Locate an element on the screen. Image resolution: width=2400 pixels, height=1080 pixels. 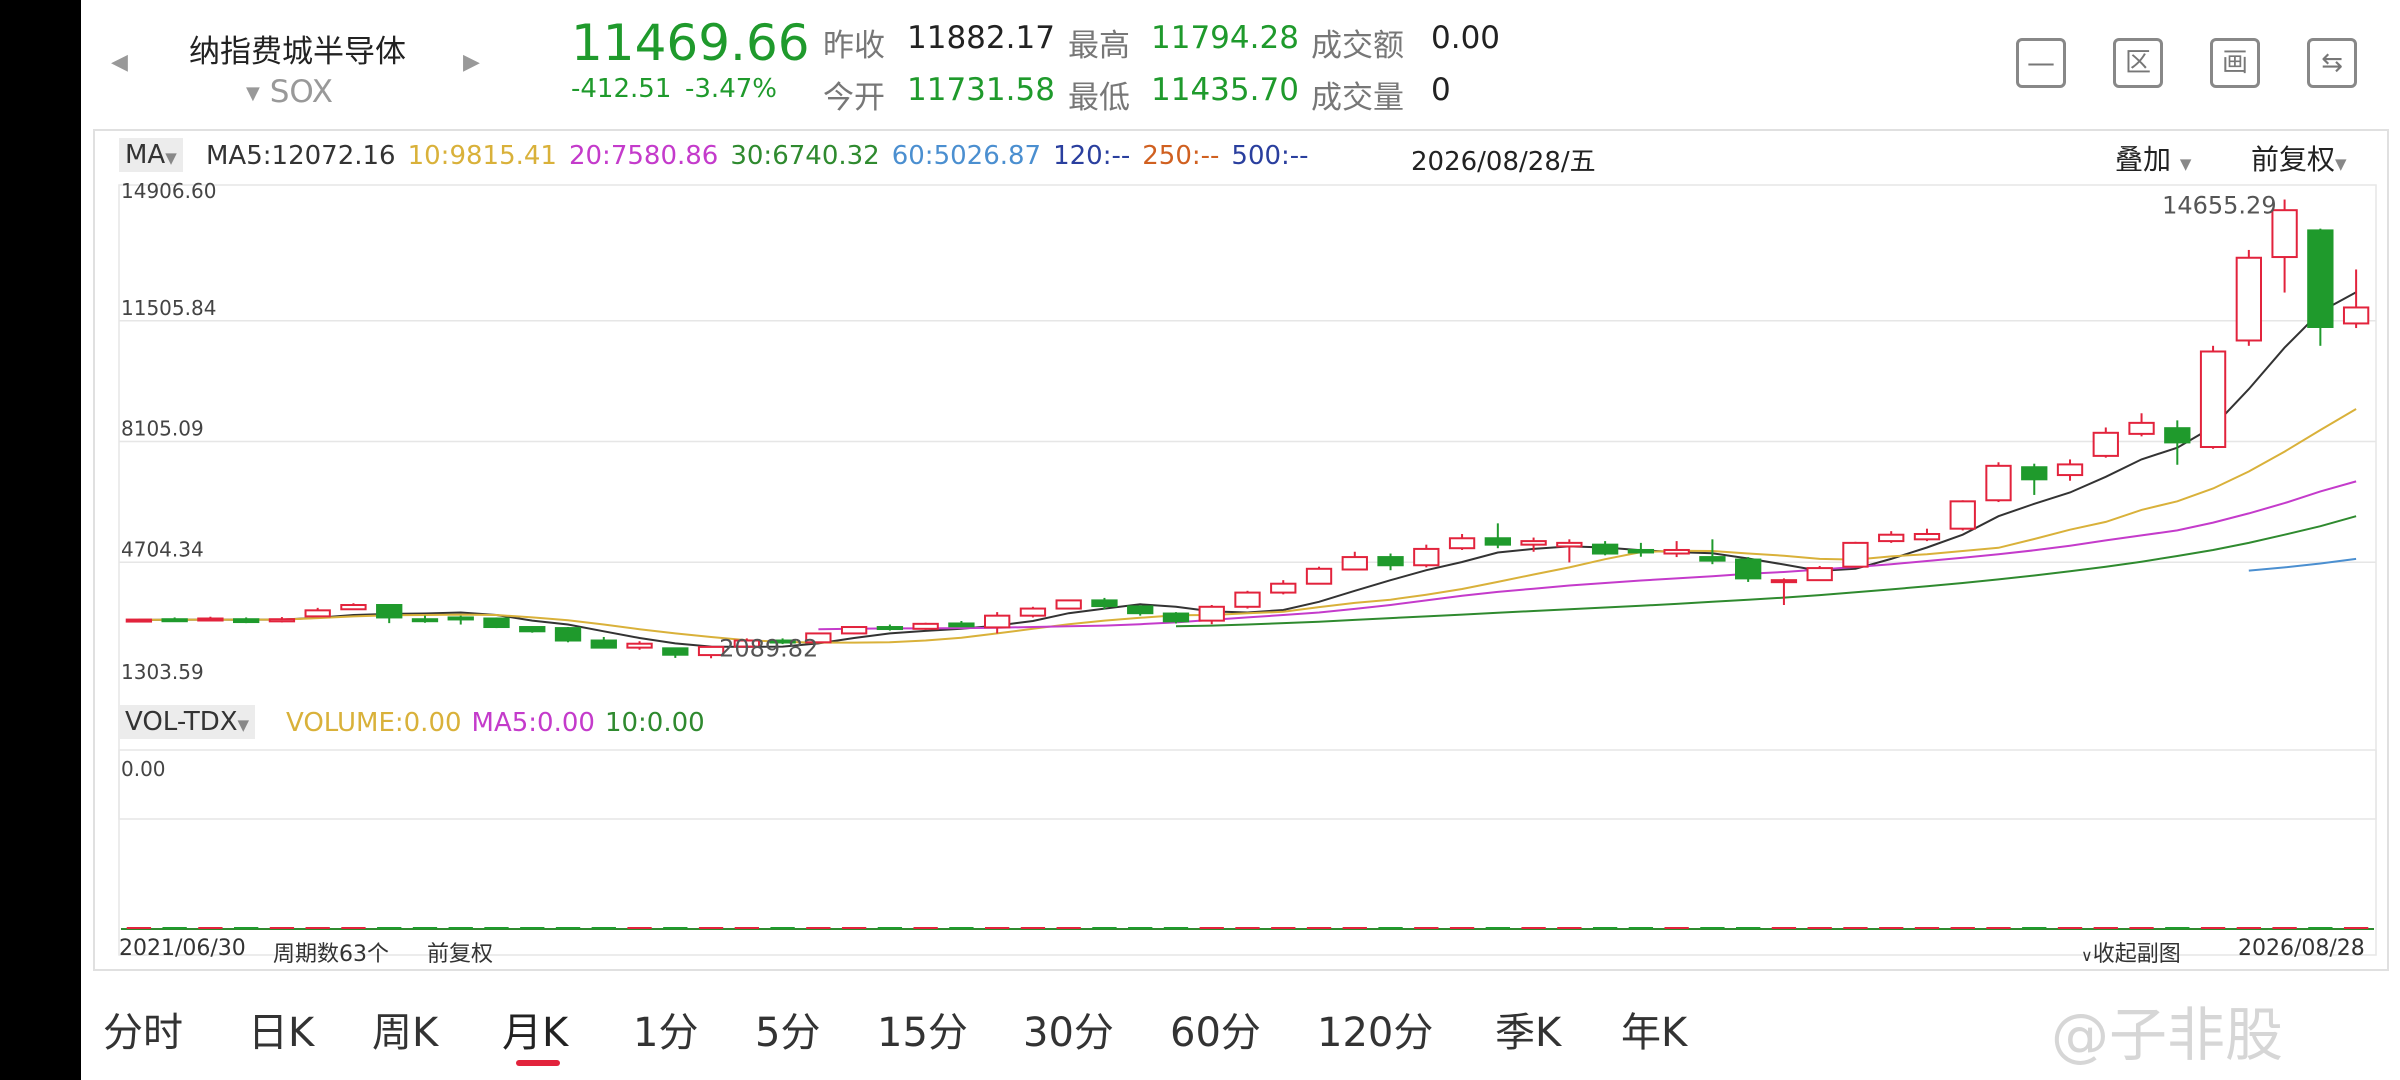
stat-value-turnover: 0.00 is located at coordinates (1466, 38).